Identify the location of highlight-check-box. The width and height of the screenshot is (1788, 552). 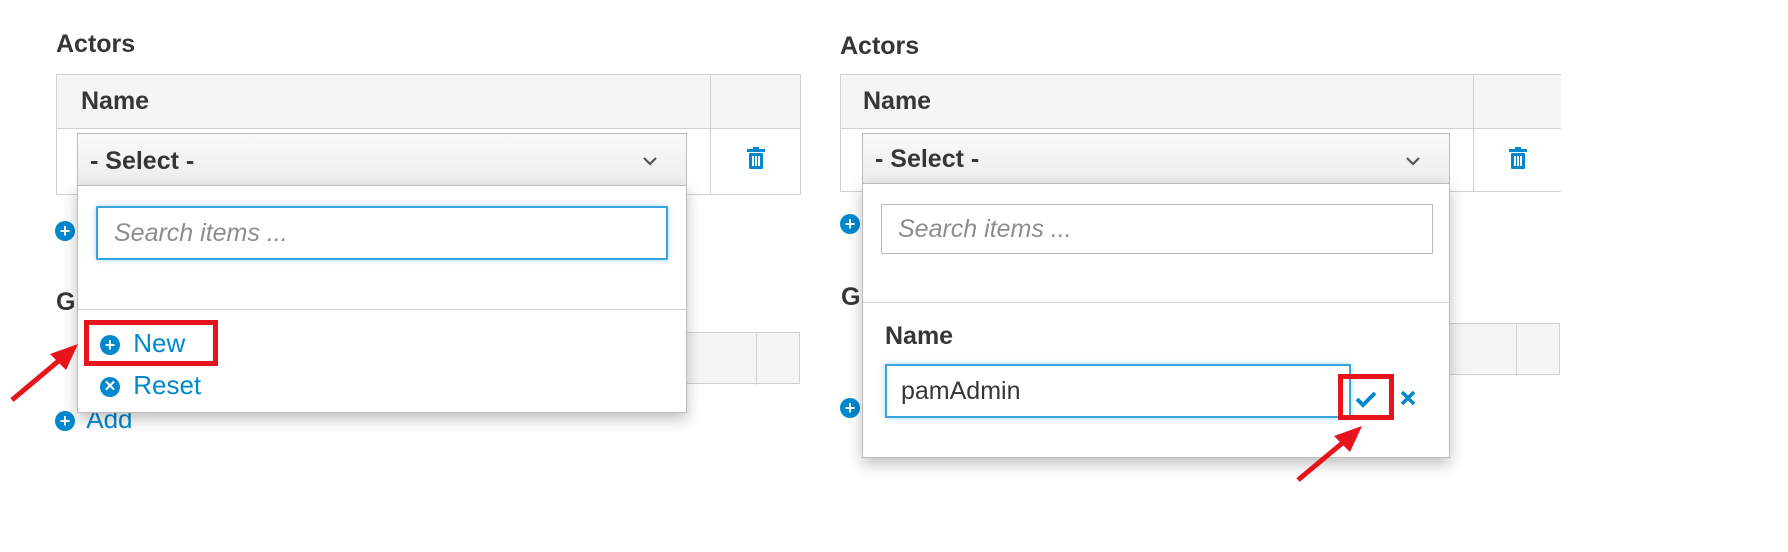
(1366, 397).